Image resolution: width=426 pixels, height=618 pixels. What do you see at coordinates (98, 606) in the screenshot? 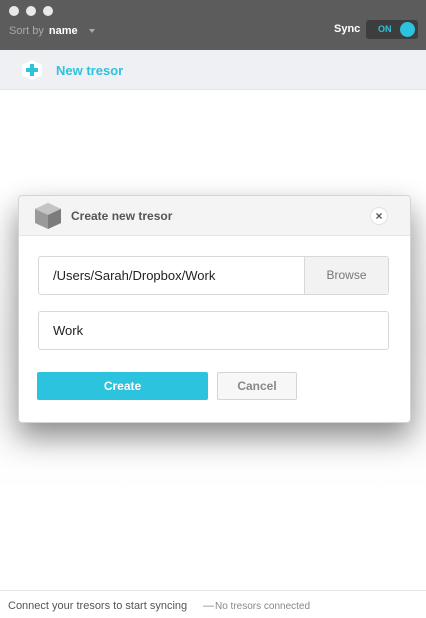
I see `status-message: Connect your tresors to start syncing` at bounding box center [98, 606].